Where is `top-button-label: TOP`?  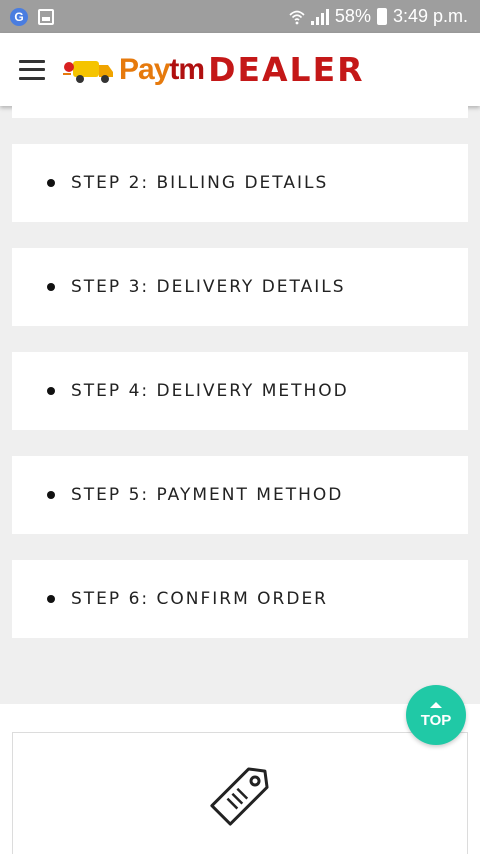
top-button-label: TOP is located at coordinates (436, 720).